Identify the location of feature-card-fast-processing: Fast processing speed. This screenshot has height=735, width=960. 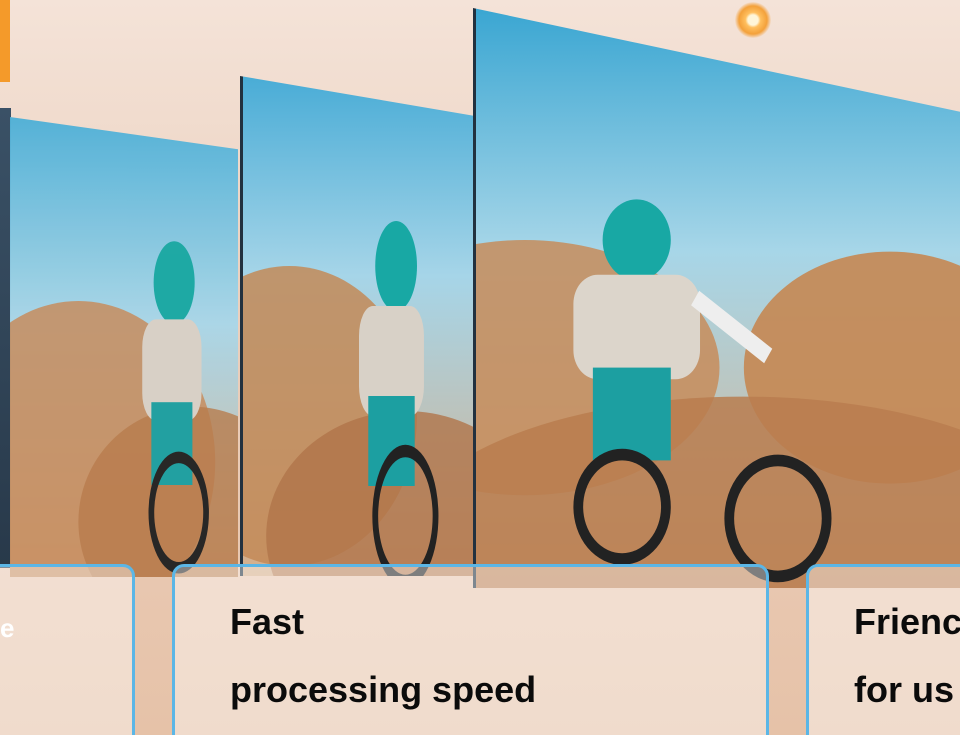
(470, 649).